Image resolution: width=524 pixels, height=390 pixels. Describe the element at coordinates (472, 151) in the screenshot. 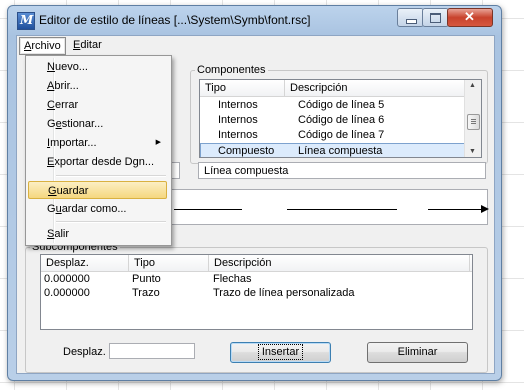

I see `scroll-down-icon: ▼` at that location.